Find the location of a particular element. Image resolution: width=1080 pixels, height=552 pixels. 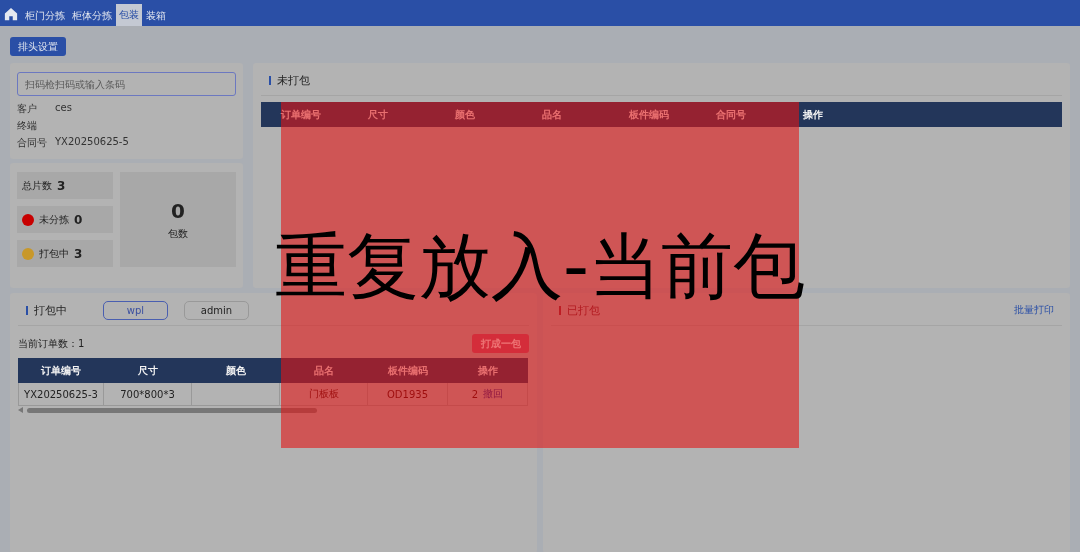

stat-label: 未分拣 is located at coordinates (54, 219).